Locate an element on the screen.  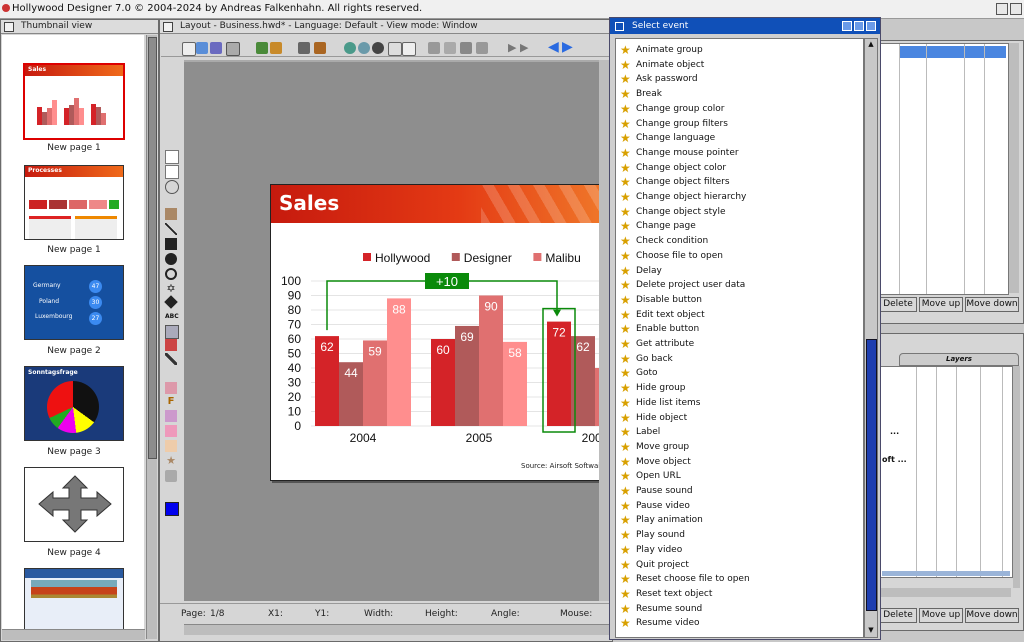
event-item: ★ Change mouse pointer is located at coordinates (739, 153).